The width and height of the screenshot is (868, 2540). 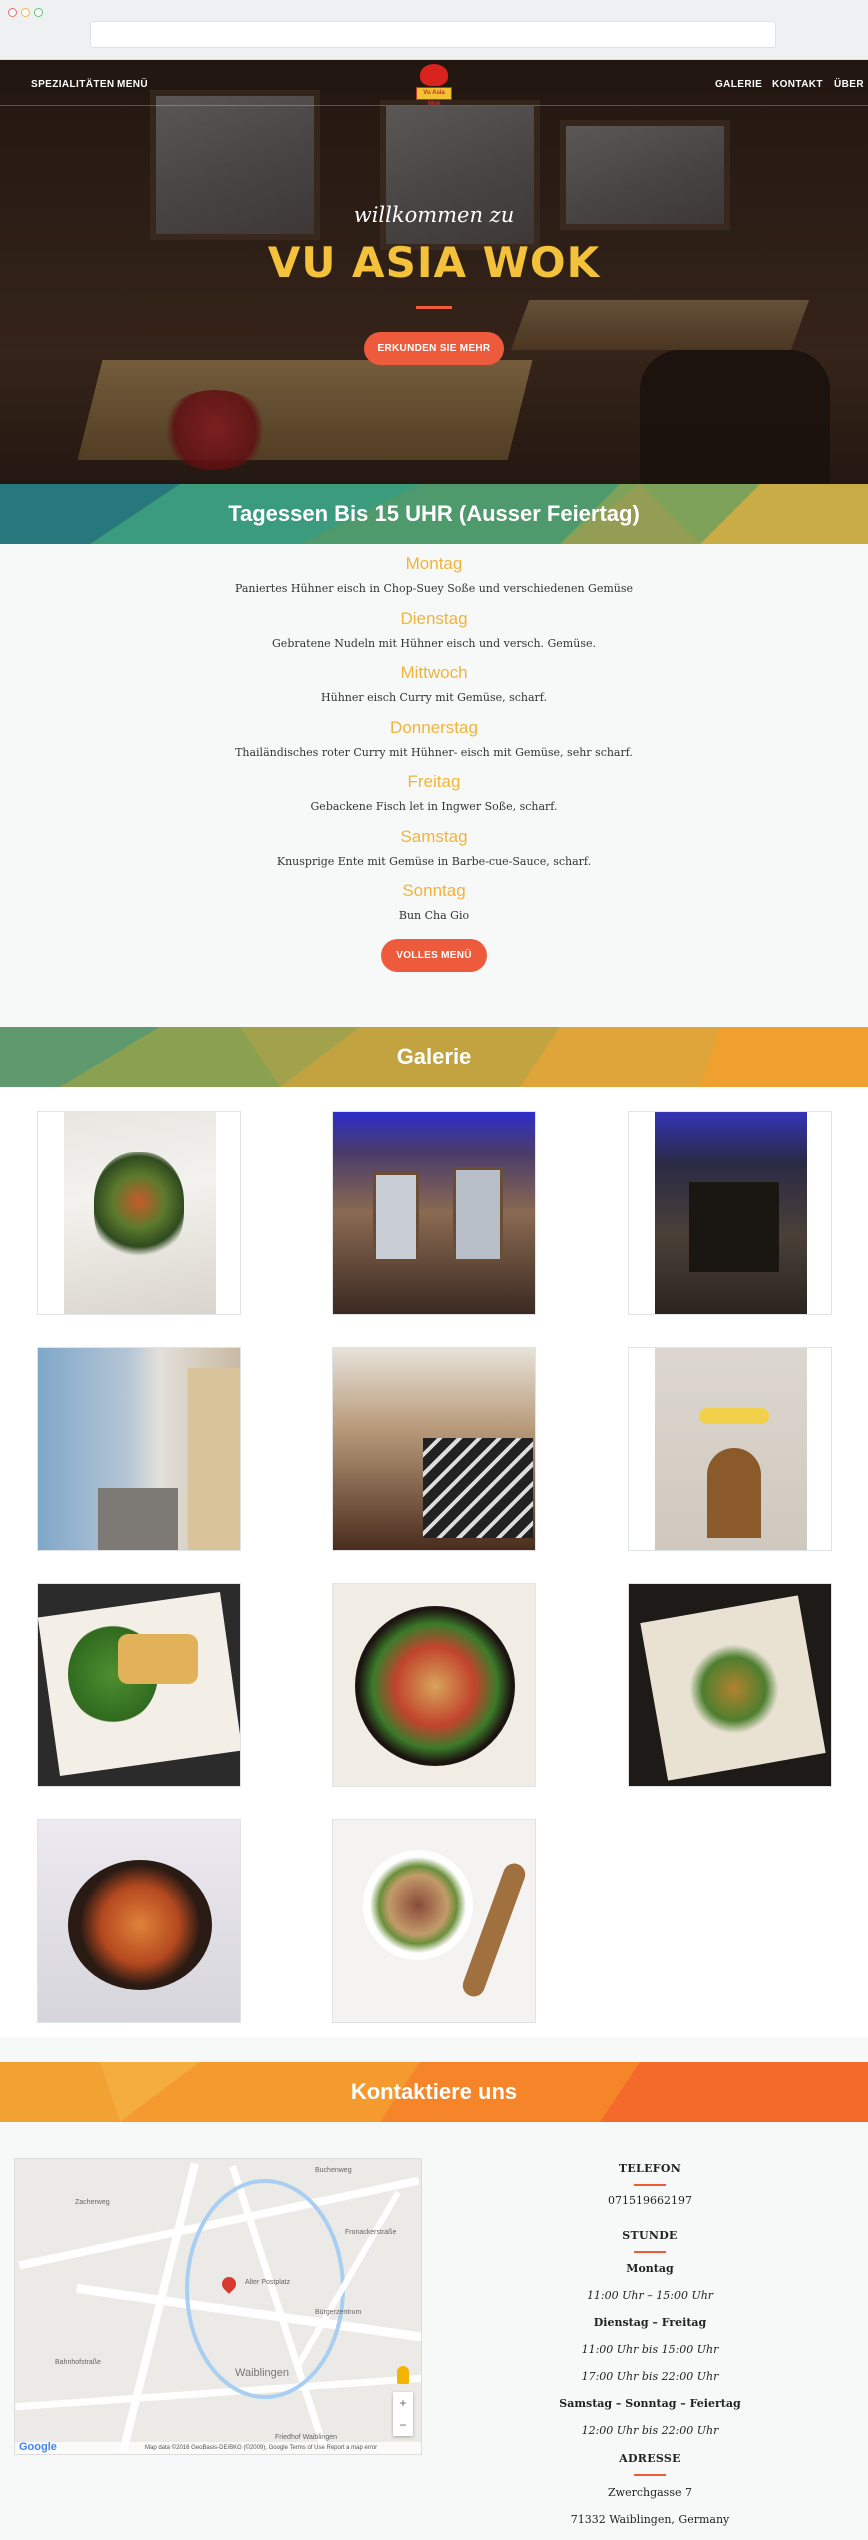 What do you see at coordinates (403, 2375) in the screenshot?
I see `street-view-pegman-icon` at bounding box center [403, 2375].